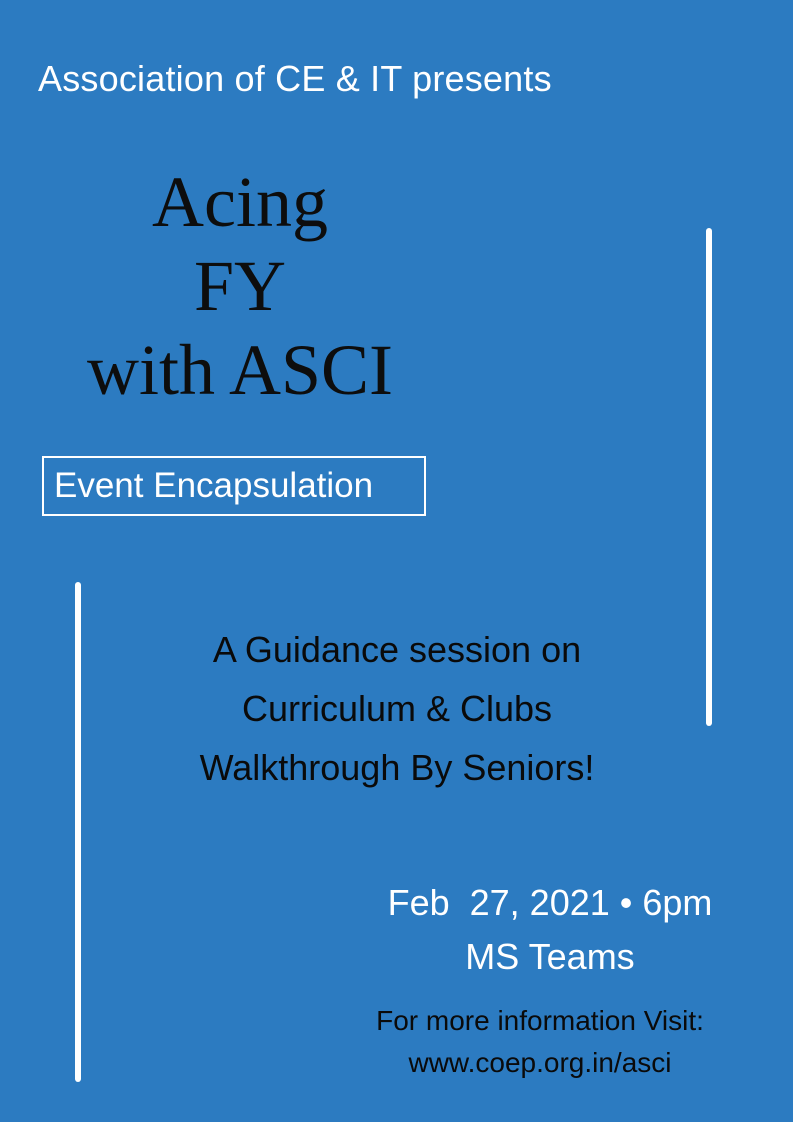  What do you see at coordinates (240, 202) in the screenshot?
I see `title-line: Acing` at bounding box center [240, 202].